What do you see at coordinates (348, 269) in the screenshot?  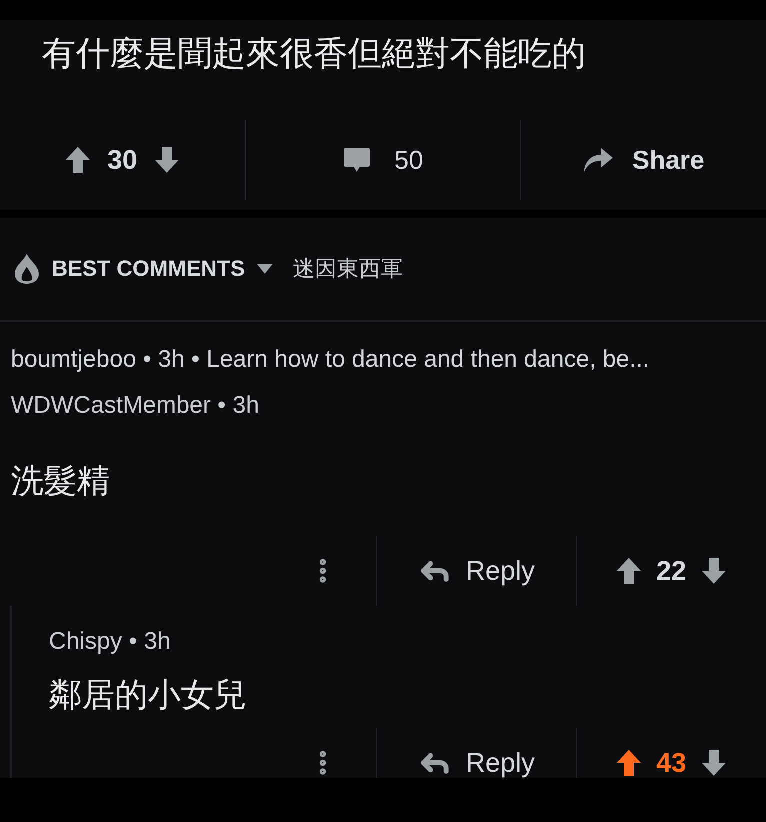 I see `community-name: 迷因東西軍` at bounding box center [348, 269].